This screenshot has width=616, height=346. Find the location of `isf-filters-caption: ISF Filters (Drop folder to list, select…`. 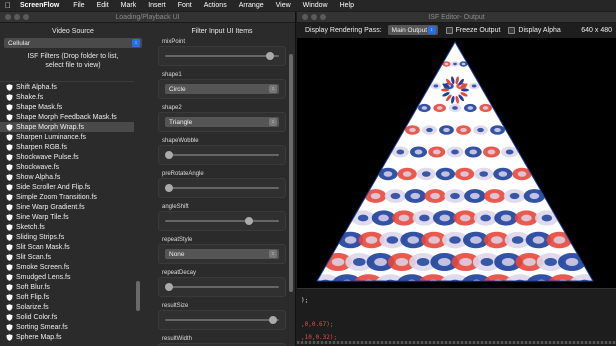

isf-filters-caption: ISF Filters (Drop folder to list, select… is located at coordinates (73, 63).